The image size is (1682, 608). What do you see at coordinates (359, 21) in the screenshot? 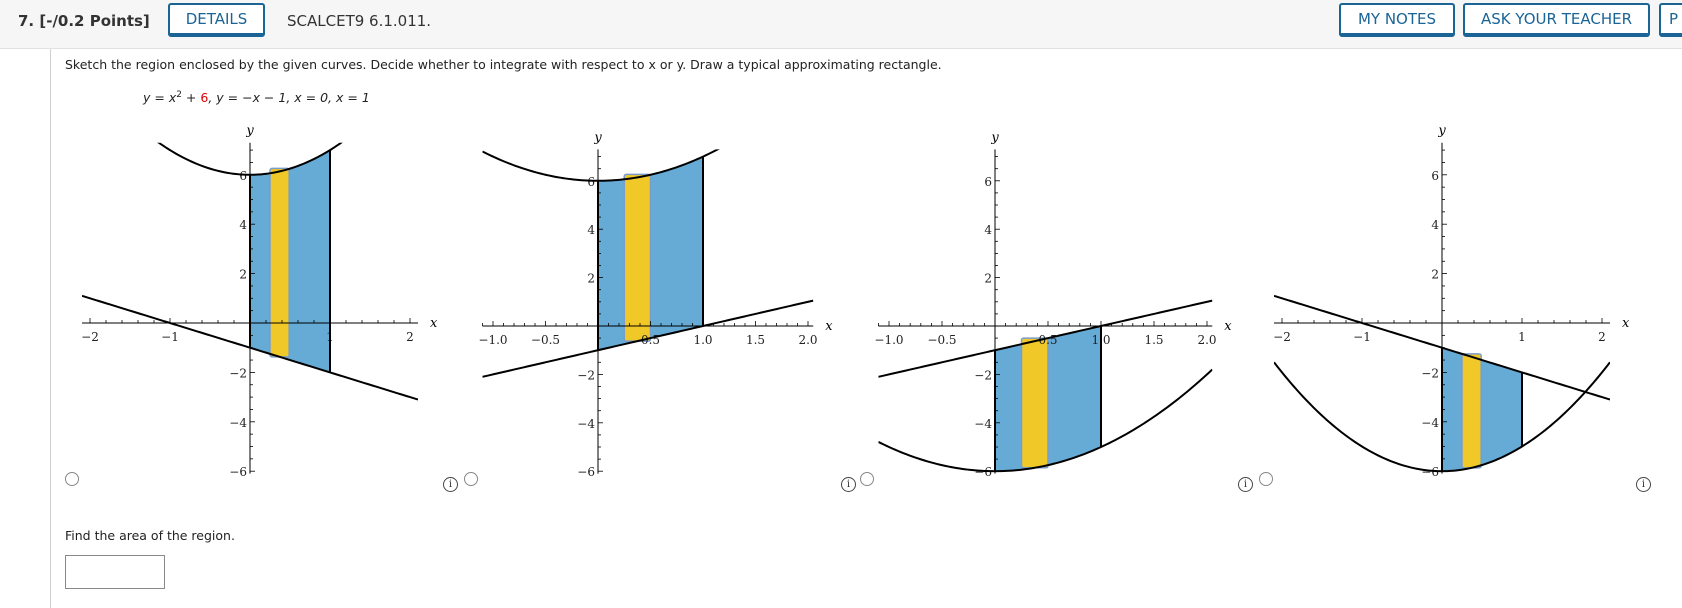
I see `problem-code: SCALCET9 6.1.011.` at bounding box center [359, 21].